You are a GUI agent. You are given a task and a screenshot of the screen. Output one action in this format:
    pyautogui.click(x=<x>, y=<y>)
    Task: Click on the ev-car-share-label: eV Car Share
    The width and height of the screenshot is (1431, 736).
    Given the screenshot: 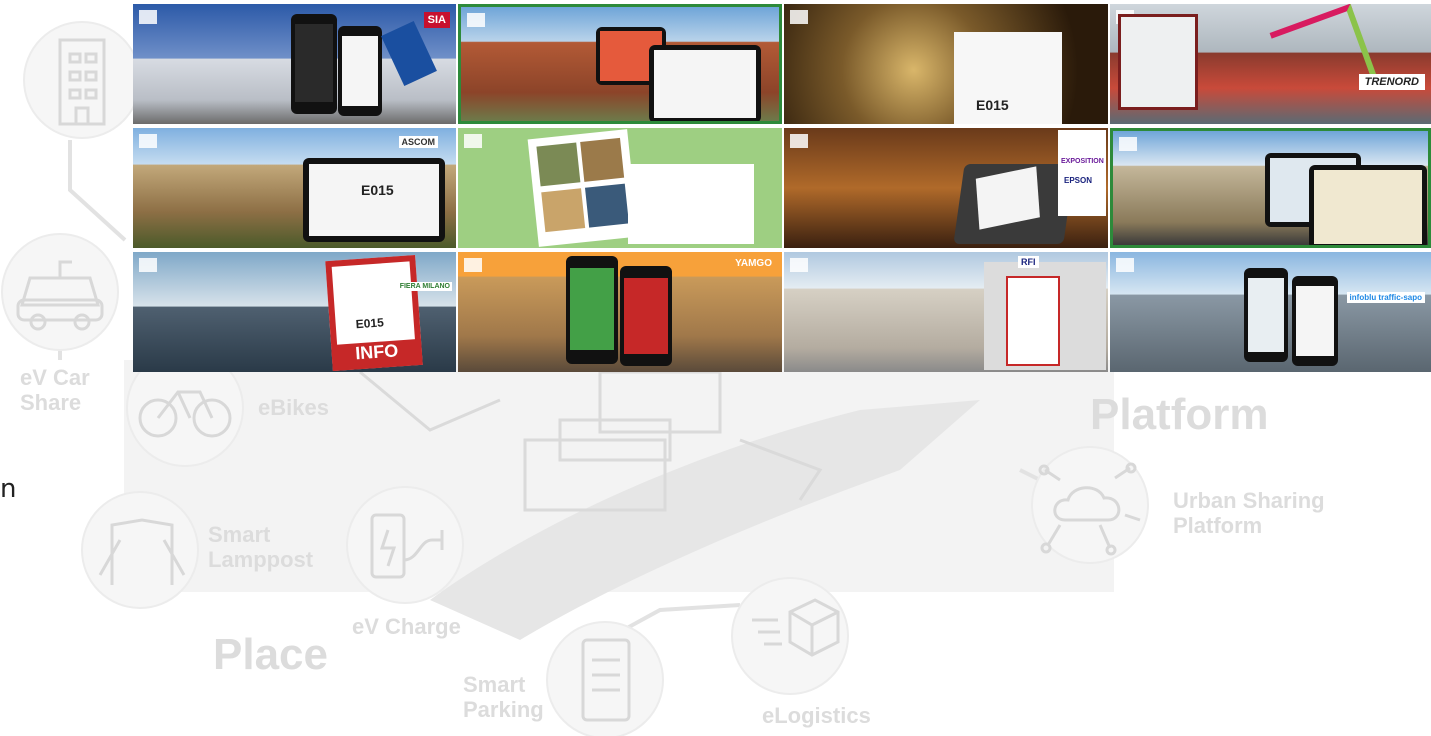 What is the action you would take?
    pyautogui.click(x=55, y=390)
    